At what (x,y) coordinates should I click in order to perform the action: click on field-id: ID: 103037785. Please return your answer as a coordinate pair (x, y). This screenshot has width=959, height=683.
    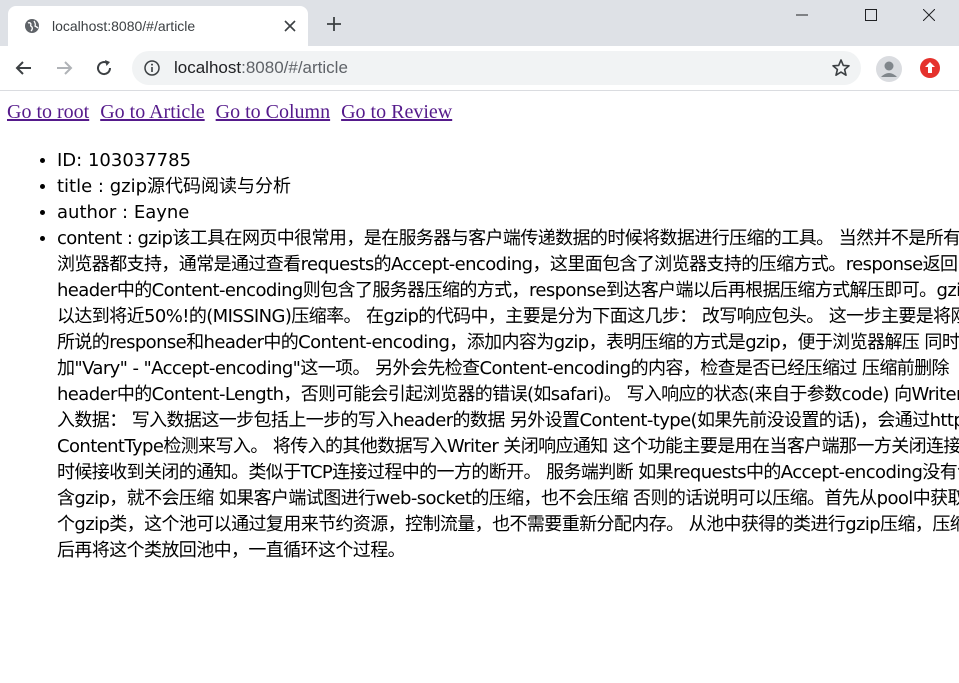
    Looking at the image, I should click on (508, 161).